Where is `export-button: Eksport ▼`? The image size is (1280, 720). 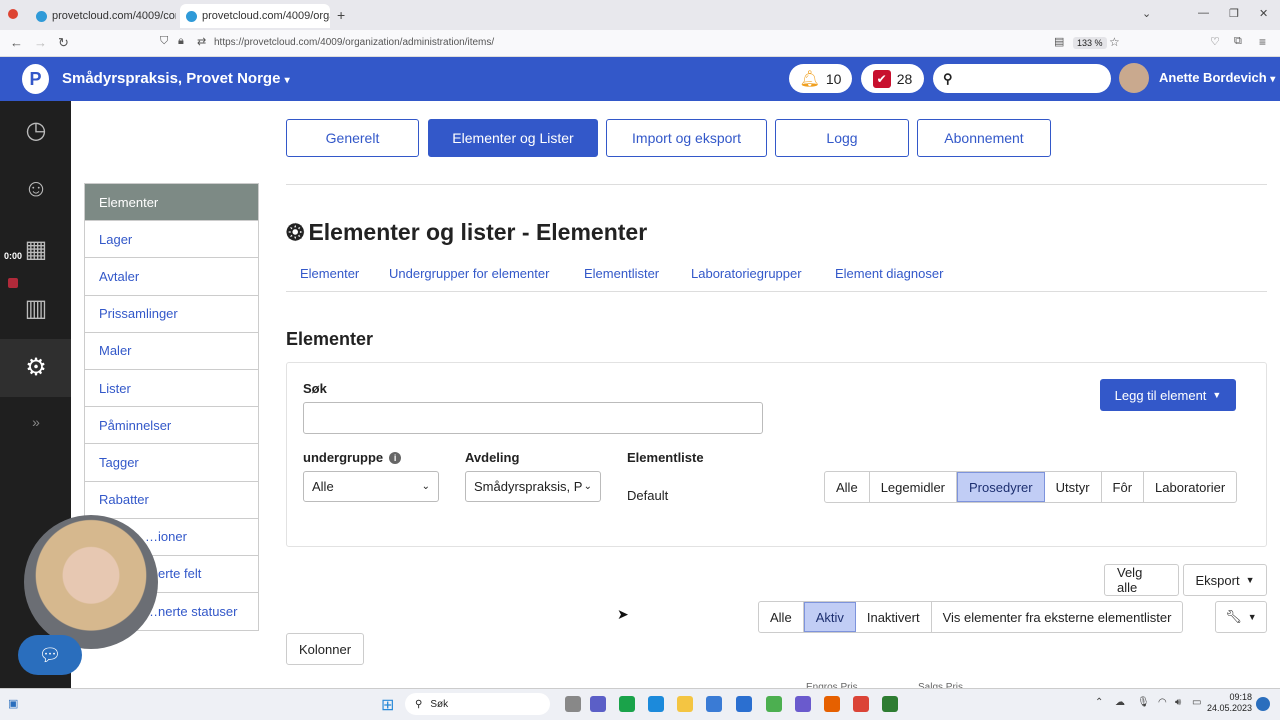 export-button: Eksport ▼ is located at coordinates (1225, 580).